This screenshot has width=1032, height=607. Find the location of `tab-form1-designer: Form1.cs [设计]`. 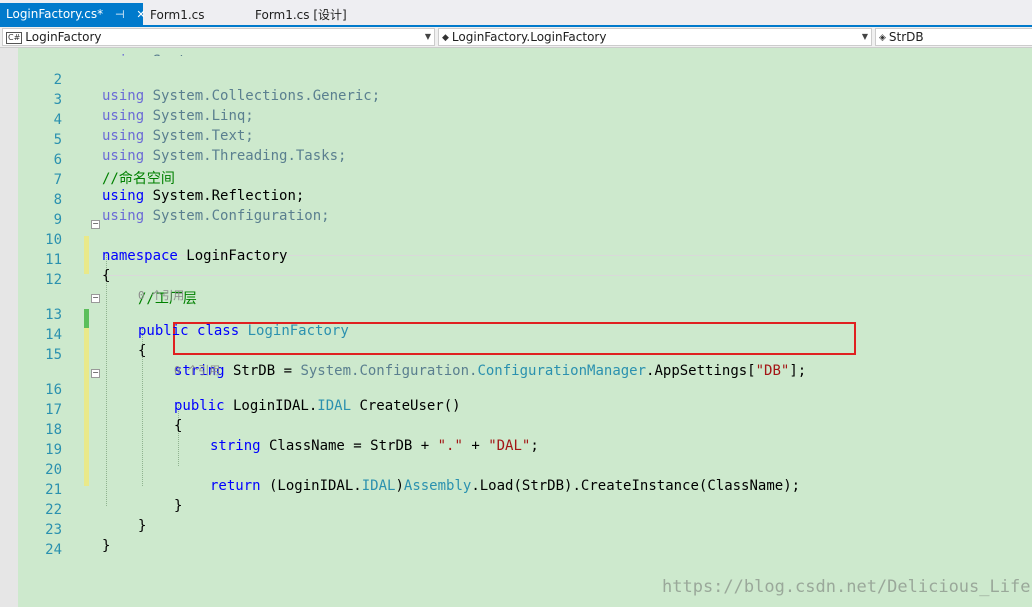

tab-form1-designer: Form1.cs [设计] is located at coordinates (301, 15).